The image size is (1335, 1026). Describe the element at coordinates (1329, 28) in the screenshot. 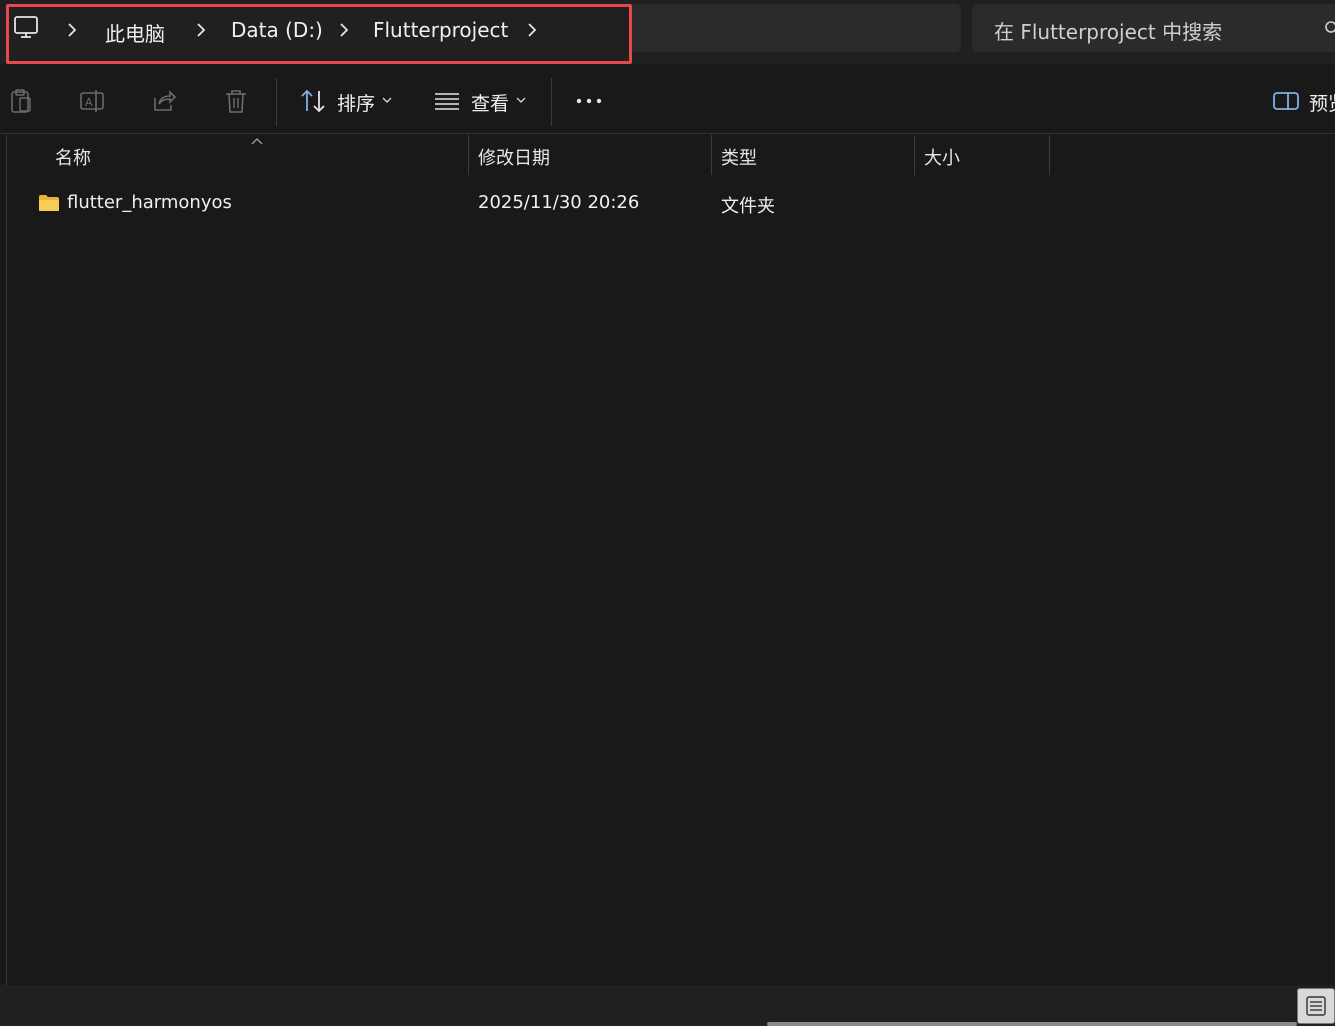

I see `search-icon` at that location.